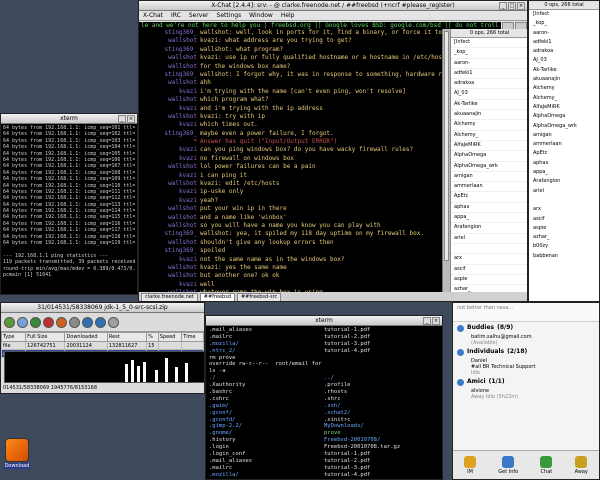 This screenshot has height=480, width=600. What do you see at coordinates (489, 146) in the screenshot?
I see `user-list-item: AlfaJeMiRK` at bounding box center [489, 146].